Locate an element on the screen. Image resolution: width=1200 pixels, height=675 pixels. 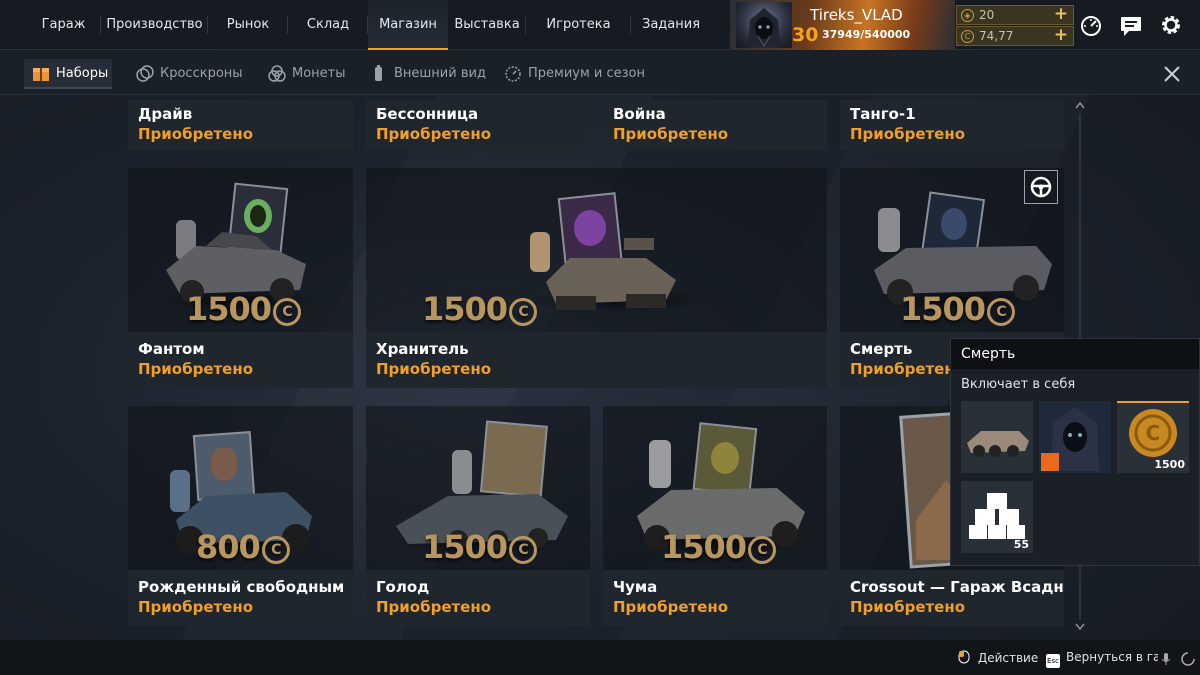
settings-gear-icon is located at coordinates (1171, 25).